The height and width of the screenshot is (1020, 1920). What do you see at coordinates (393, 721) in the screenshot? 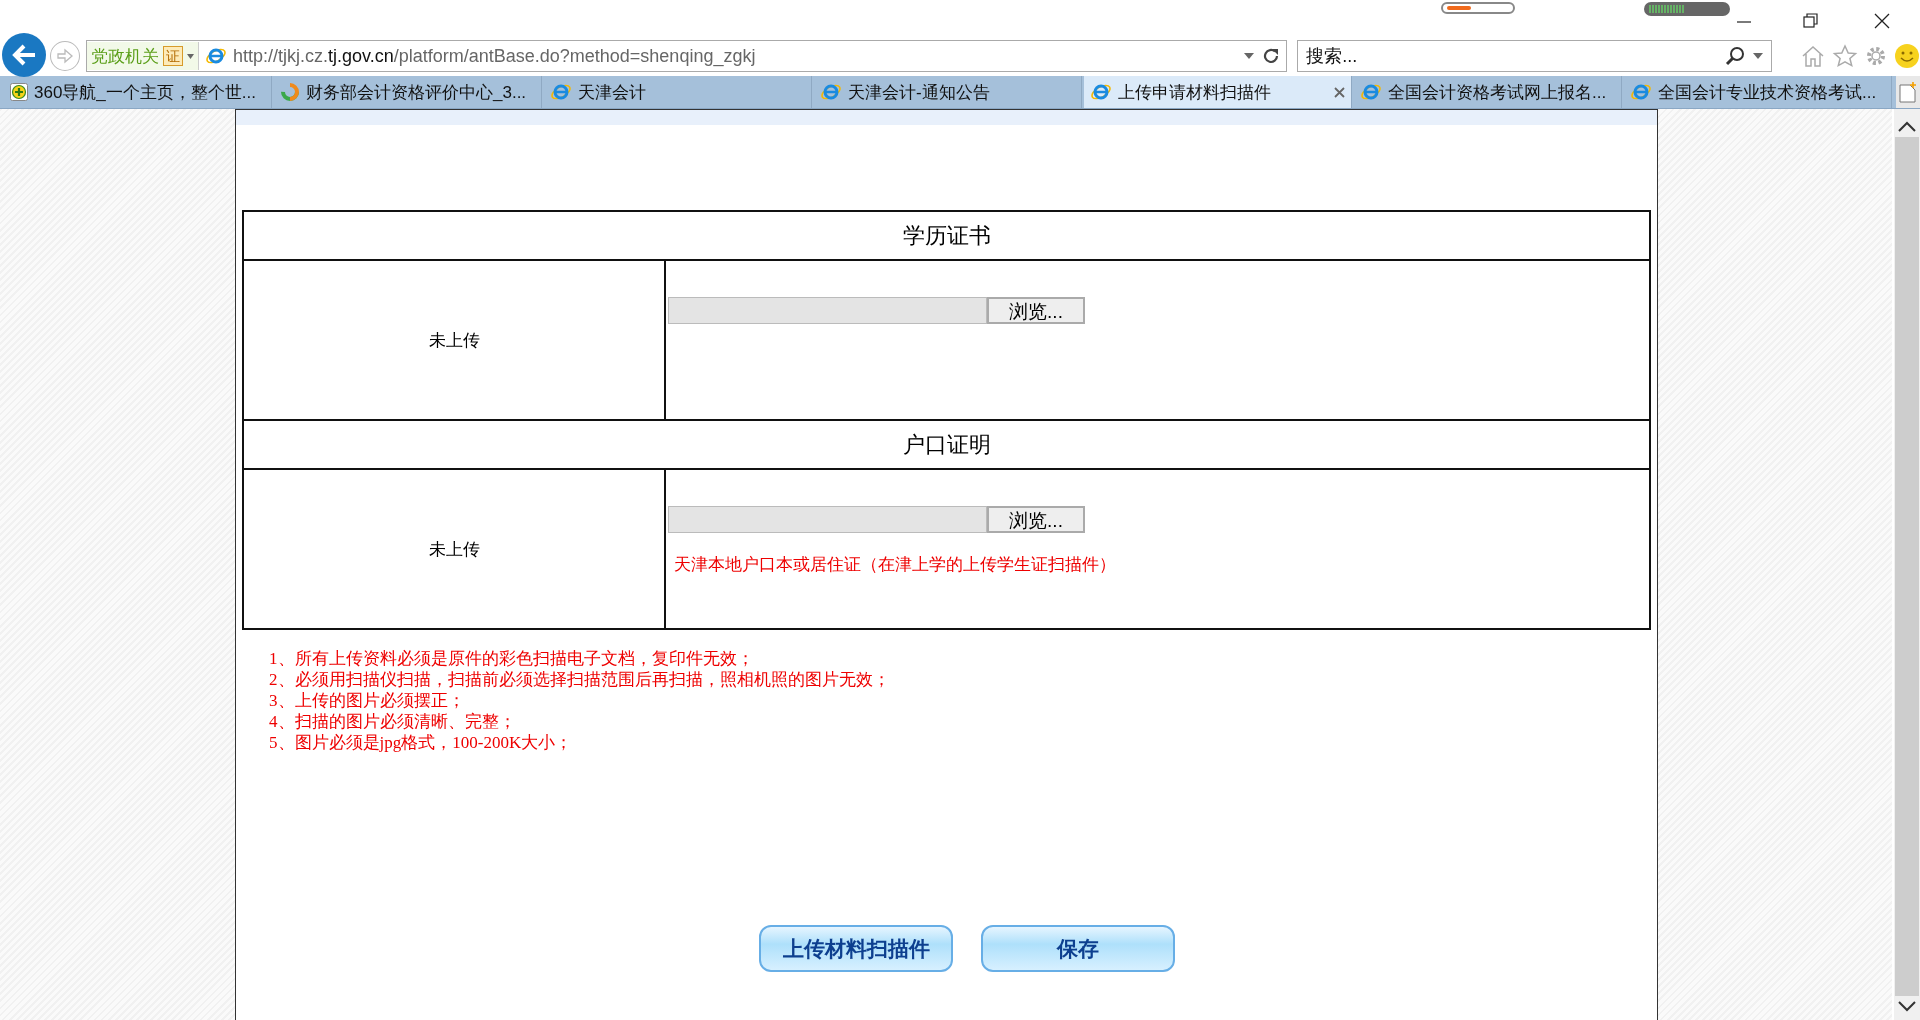
I see `instruction-text: 4、扫描的图片必须清晰、完整；` at bounding box center [393, 721].